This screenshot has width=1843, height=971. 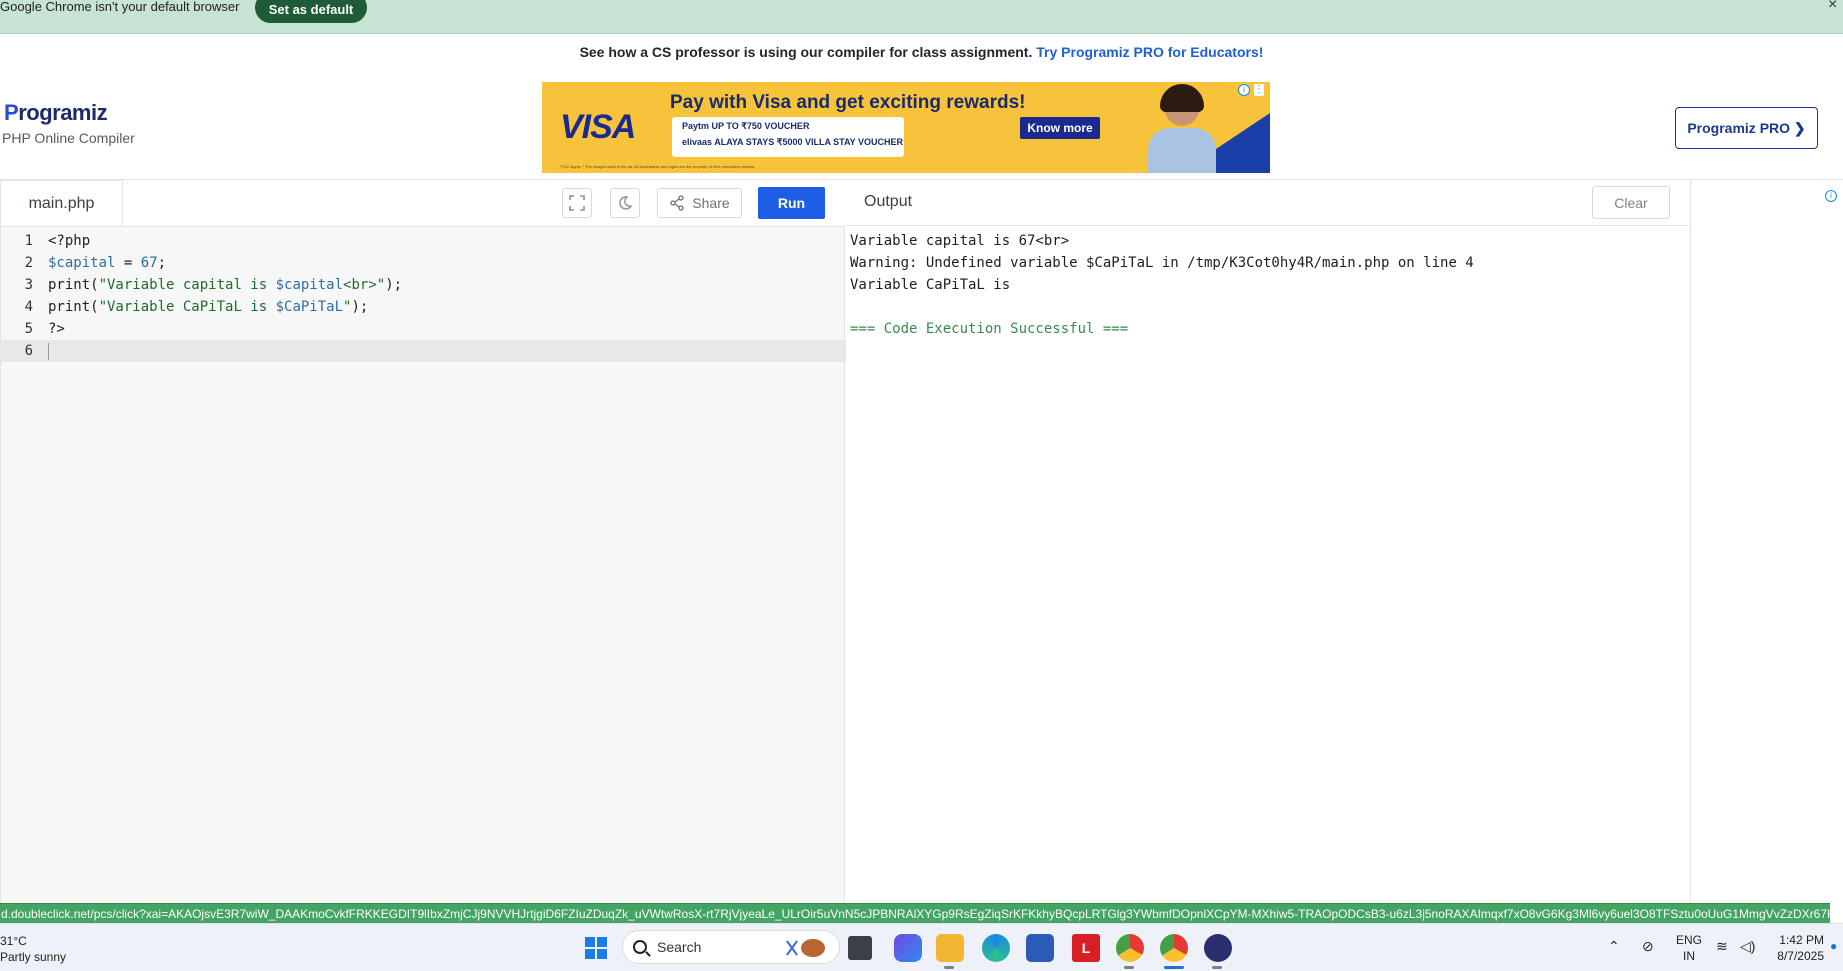 I want to click on search-icon, so click(x=640, y=947).